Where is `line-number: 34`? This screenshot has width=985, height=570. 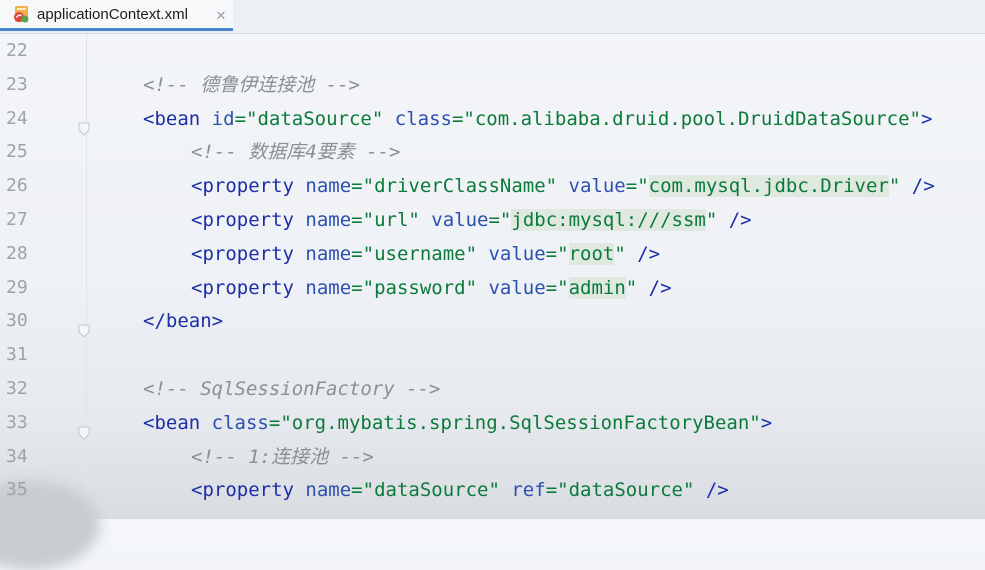 line-number: 34 is located at coordinates (17, 456).